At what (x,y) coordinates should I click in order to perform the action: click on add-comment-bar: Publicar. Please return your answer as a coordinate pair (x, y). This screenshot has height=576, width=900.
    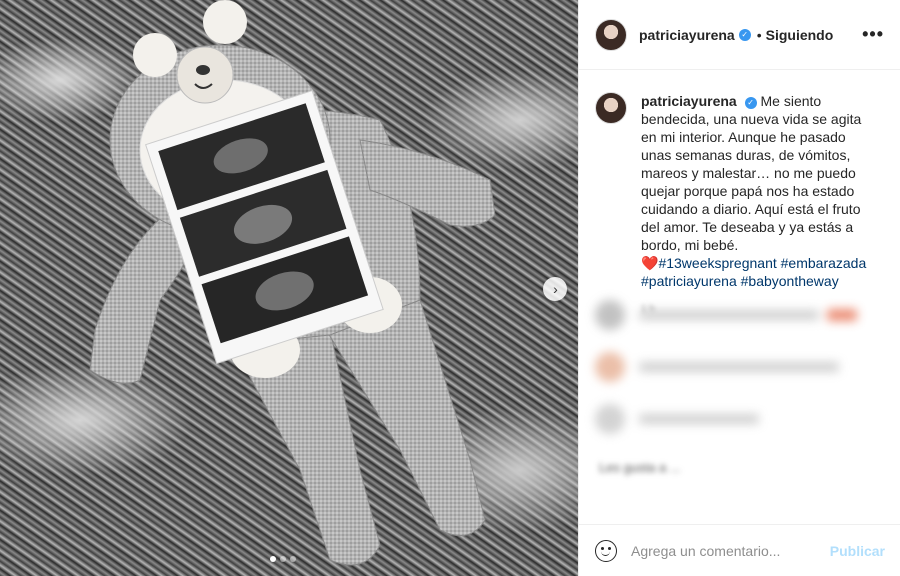
    Looking at the image, I should click on (739, 550).